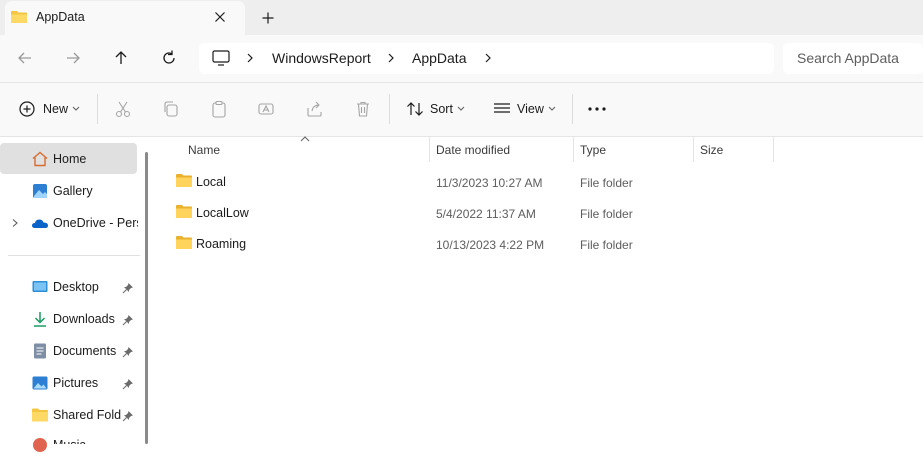  I want to click on column-header-size: Size, so click(711, 150).